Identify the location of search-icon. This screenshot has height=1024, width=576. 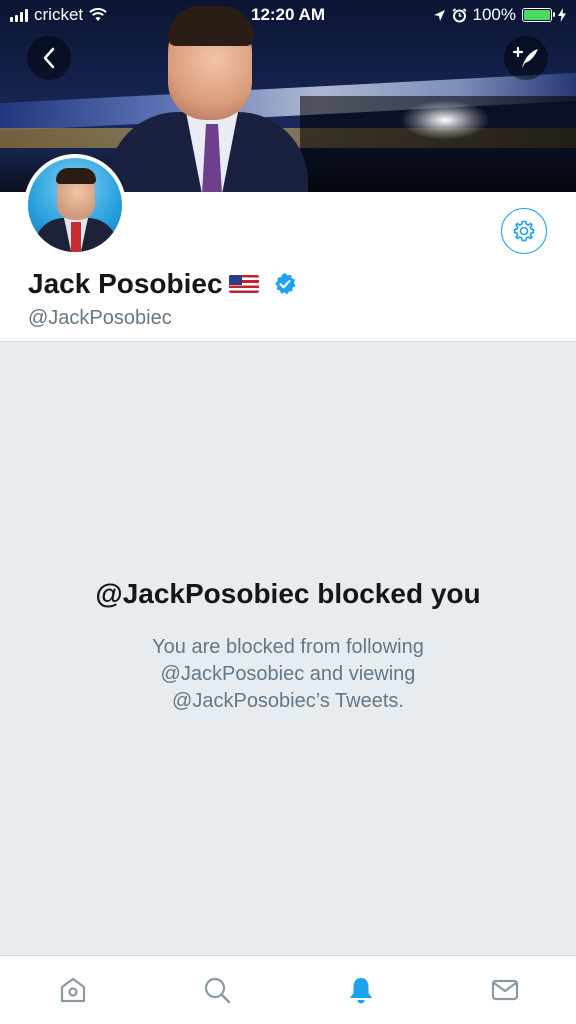
(217, 990).